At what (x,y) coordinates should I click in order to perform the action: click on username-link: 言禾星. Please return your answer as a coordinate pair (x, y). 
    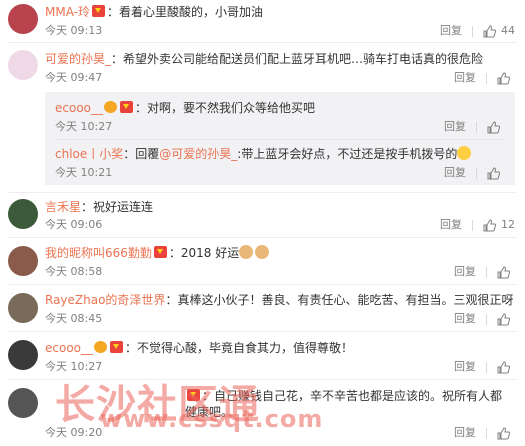
    Looking at the image, I should click on (63, 207).